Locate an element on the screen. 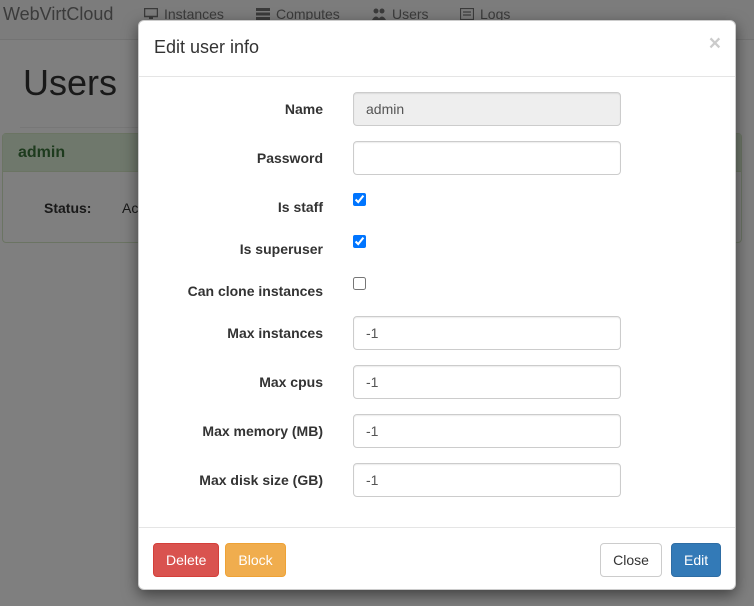 The height and width of the screenshot is (606, 754). password-label: Password is located at coordinates (289, 158).